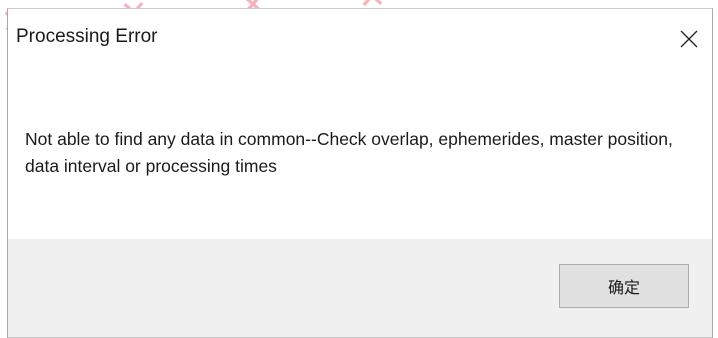 The image size is (718, 338). What do you see at coordinates (624, 286) in the screenshot?
I see `ok-button: 确定` at bounding box center [624, 286].